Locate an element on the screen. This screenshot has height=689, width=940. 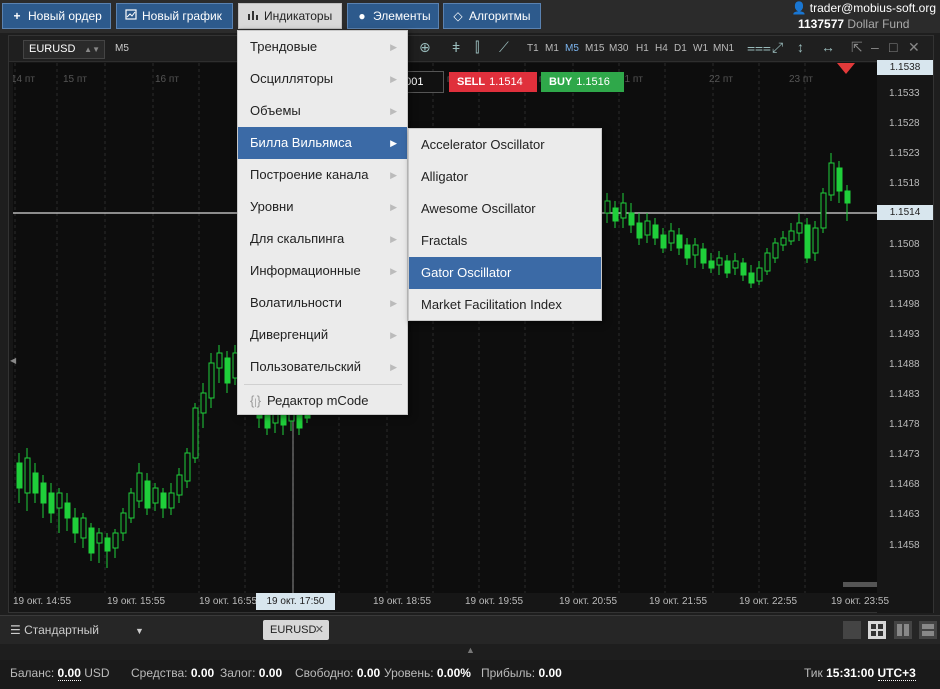
timezone-select: UTC+3 is located at coordinates (896, 673).